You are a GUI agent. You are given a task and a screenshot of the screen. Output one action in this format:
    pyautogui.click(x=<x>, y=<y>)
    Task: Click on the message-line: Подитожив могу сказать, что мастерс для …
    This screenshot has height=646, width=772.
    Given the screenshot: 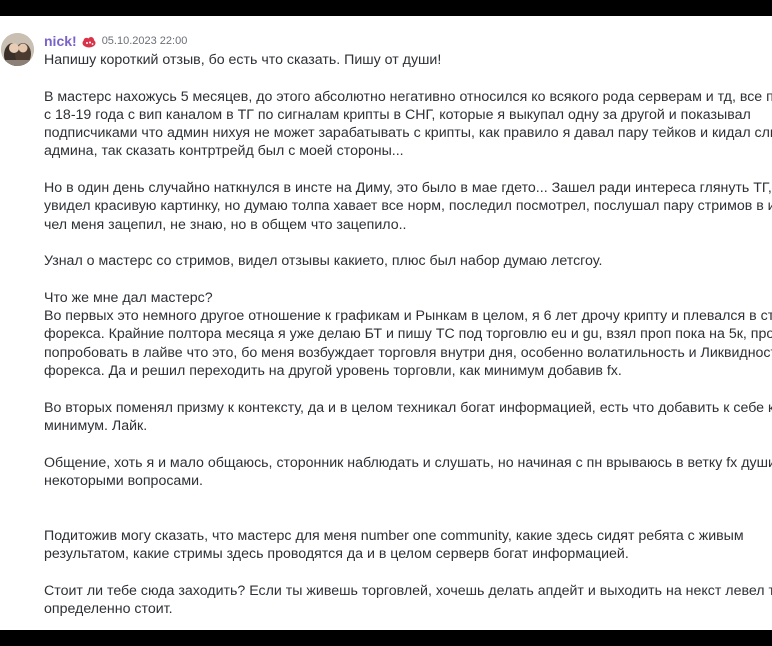 What is the action you would take?
    pyautogui.click(x=394, y=535)
    